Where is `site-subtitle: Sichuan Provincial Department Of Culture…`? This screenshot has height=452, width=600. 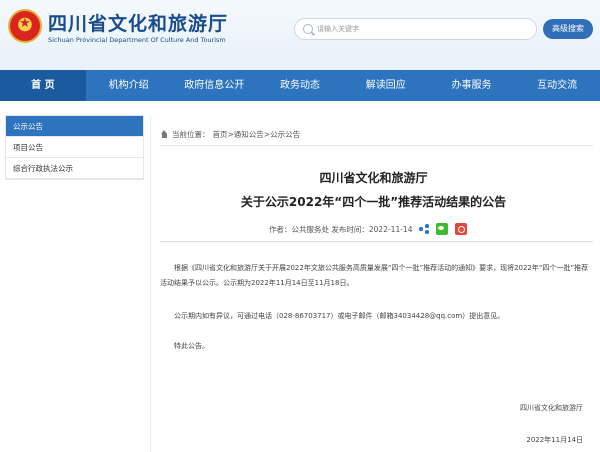
site-subtitle: Sichuan Provincial Department Of Culture… is located at coordinates (137, 40).